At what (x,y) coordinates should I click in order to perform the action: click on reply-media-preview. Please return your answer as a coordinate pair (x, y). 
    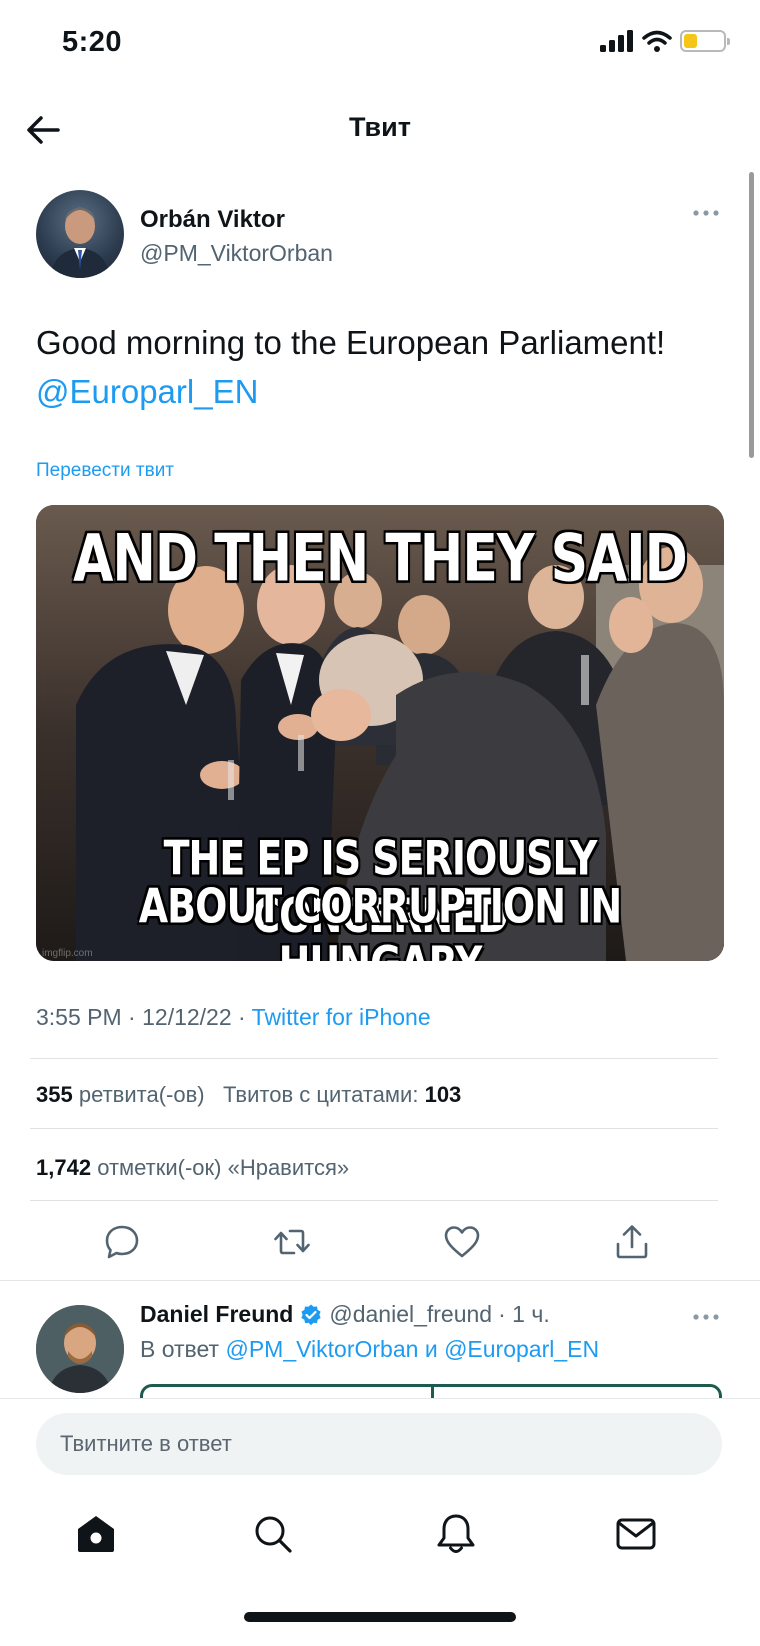
    Looking at the image, I should click on (431, 1392).